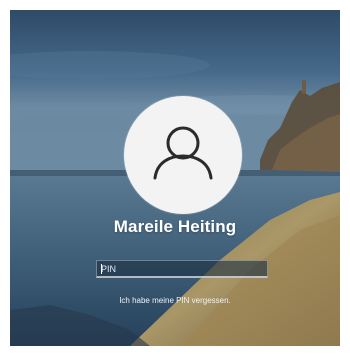  I want to click on pin-field-container, so click(182, 269).